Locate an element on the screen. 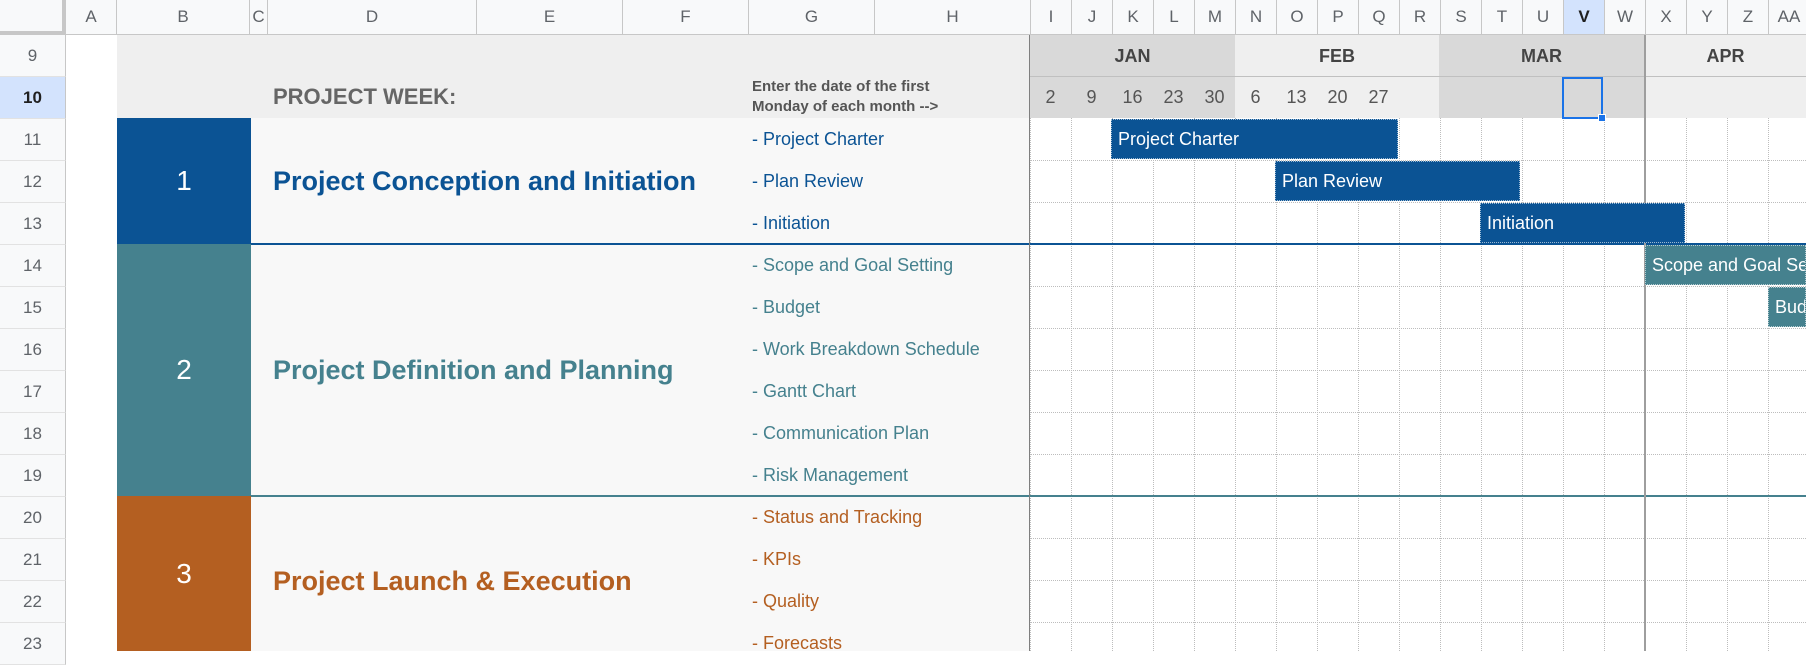 This screenshot has width=1806, height=666. row-header-15: 15 is located at coordinates (33, 308).